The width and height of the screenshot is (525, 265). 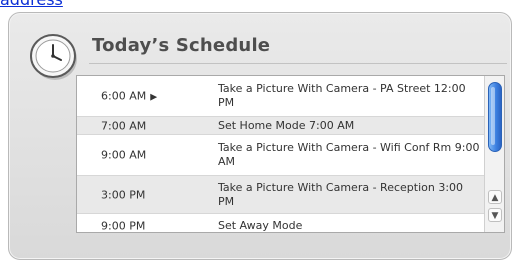 I want to click on schedule-event: Set Home Mode 7:00 AM, so click(x=286, y=125).